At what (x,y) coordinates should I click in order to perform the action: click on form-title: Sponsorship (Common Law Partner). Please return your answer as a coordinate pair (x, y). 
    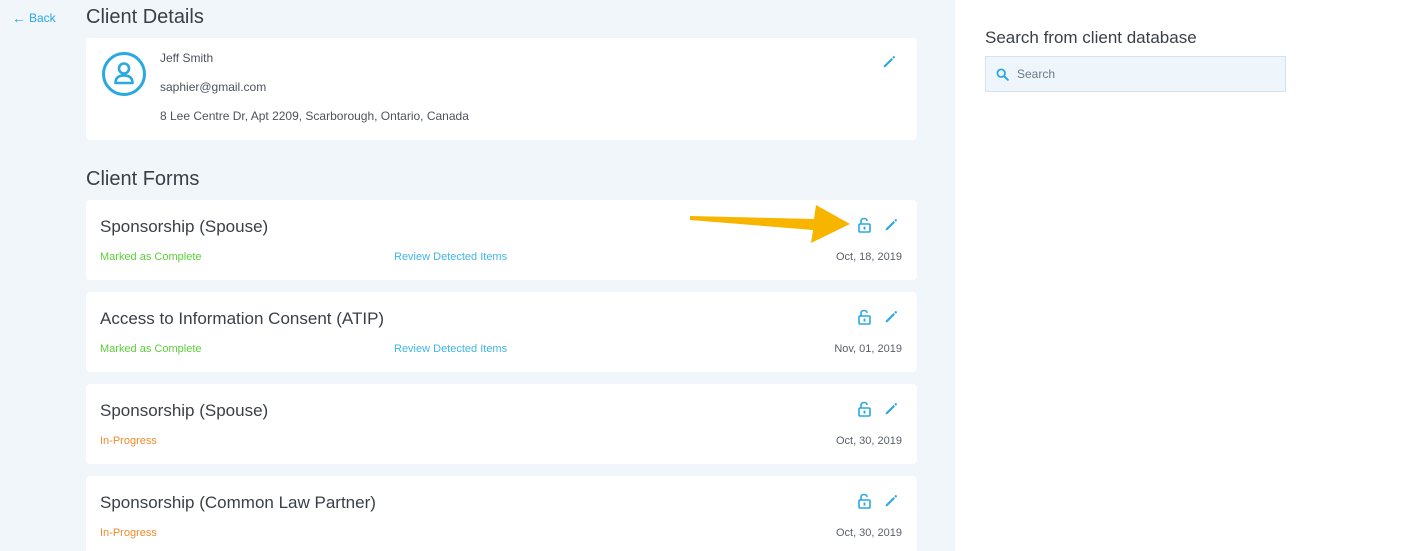
    Looking at the image, I should click on (238, 502).